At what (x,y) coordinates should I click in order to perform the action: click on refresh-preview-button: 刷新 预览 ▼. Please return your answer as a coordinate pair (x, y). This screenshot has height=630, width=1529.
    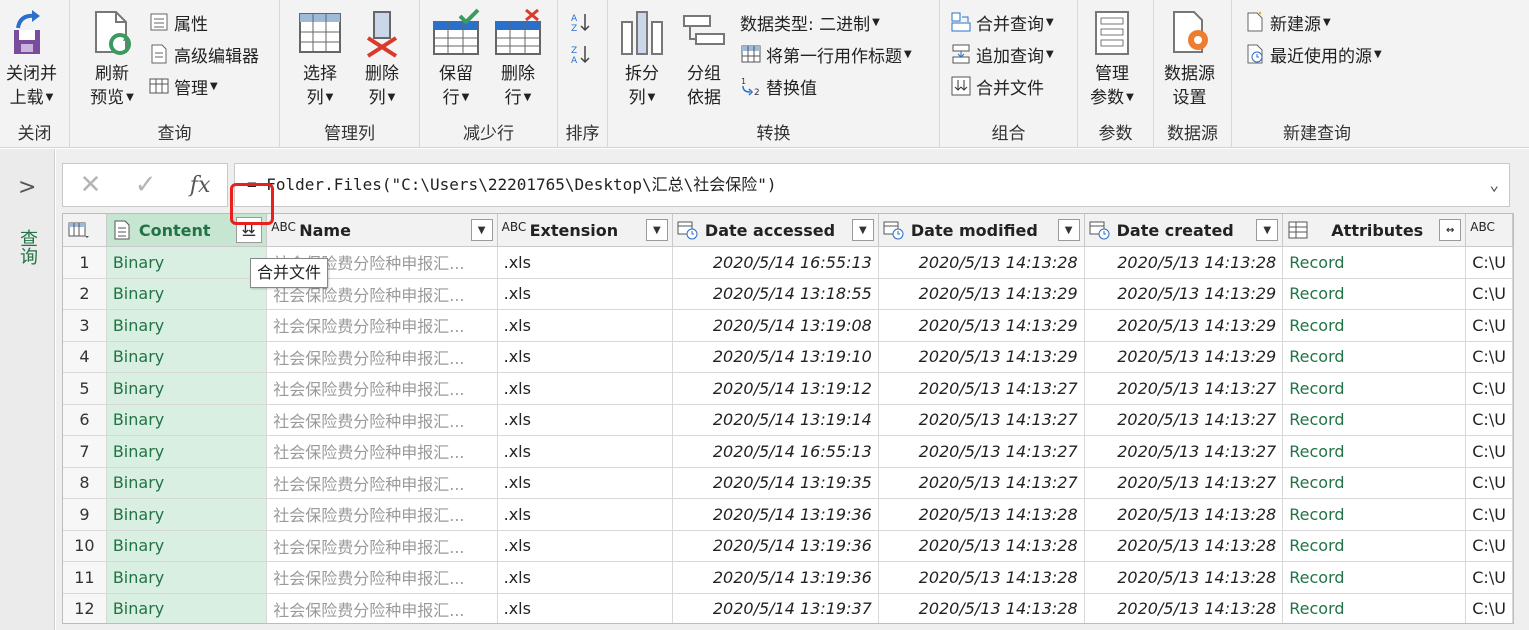
    Looking at the image, I should click on (112, 59).